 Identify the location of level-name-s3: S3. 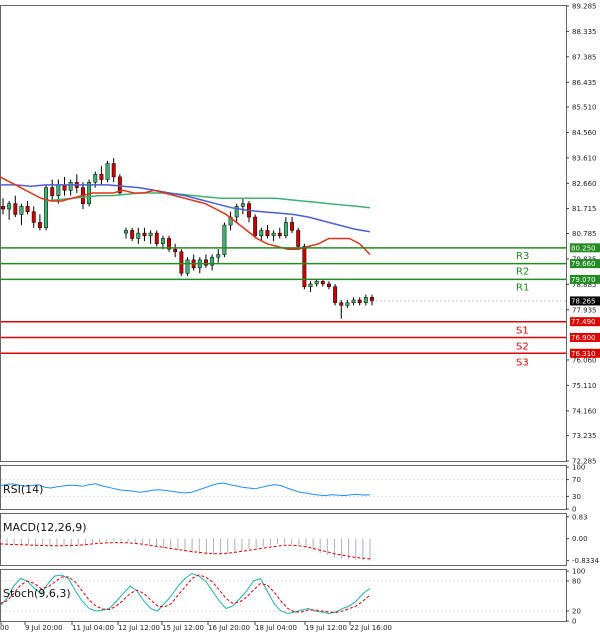
(522, 362).